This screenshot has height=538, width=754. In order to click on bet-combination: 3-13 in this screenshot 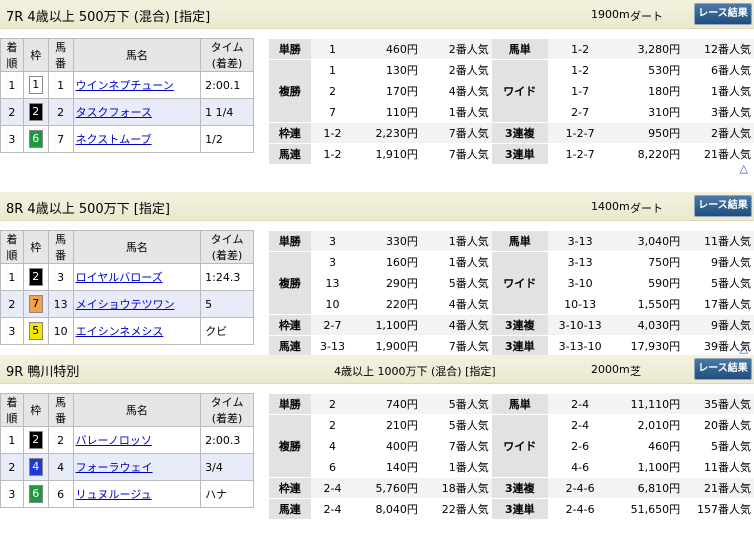, I will do `click(580, 262)`.